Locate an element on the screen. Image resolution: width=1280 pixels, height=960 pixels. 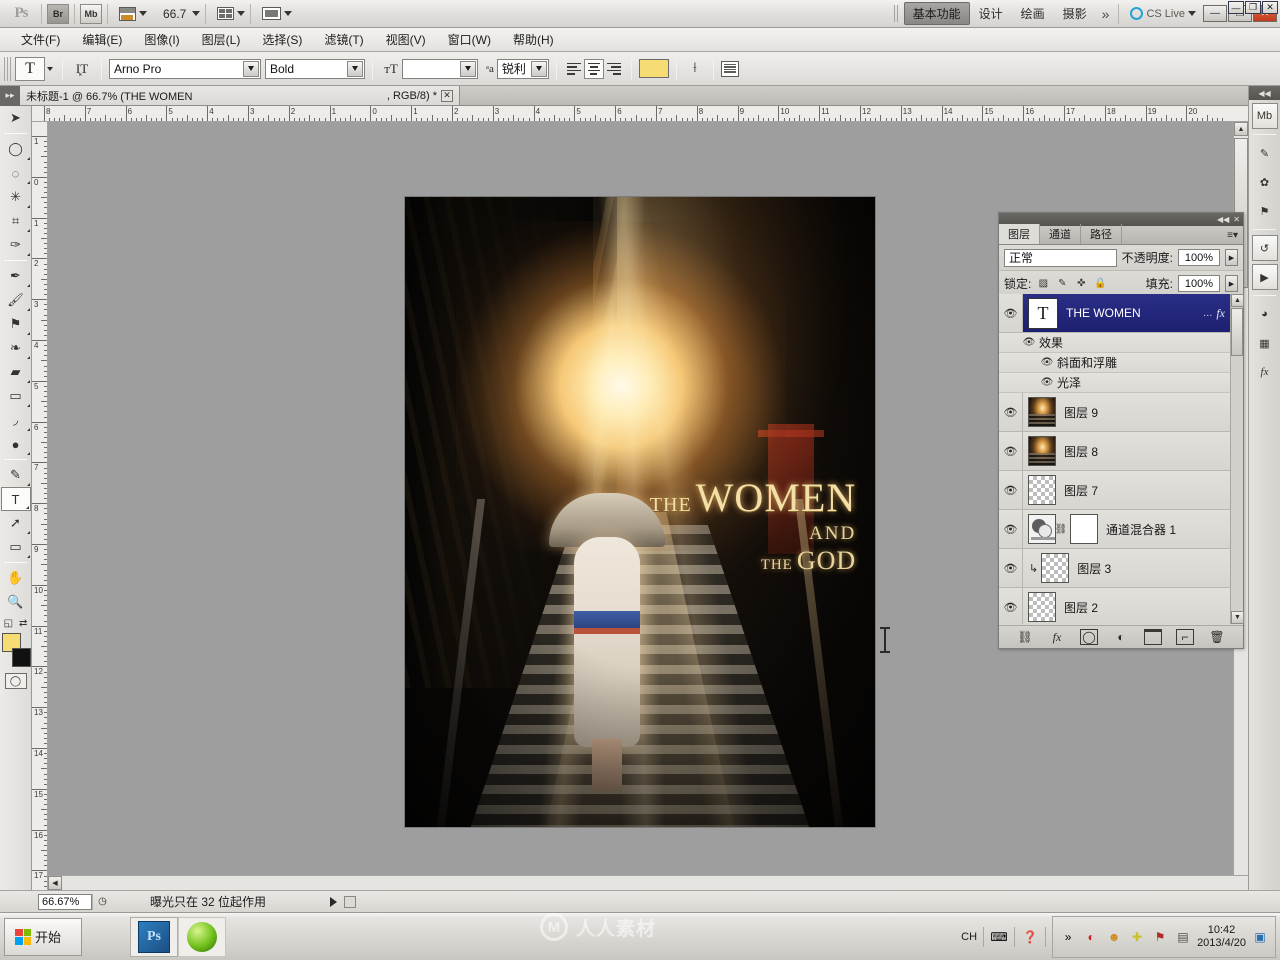
ime-indicator: CH is located at coordinates (969, 937).